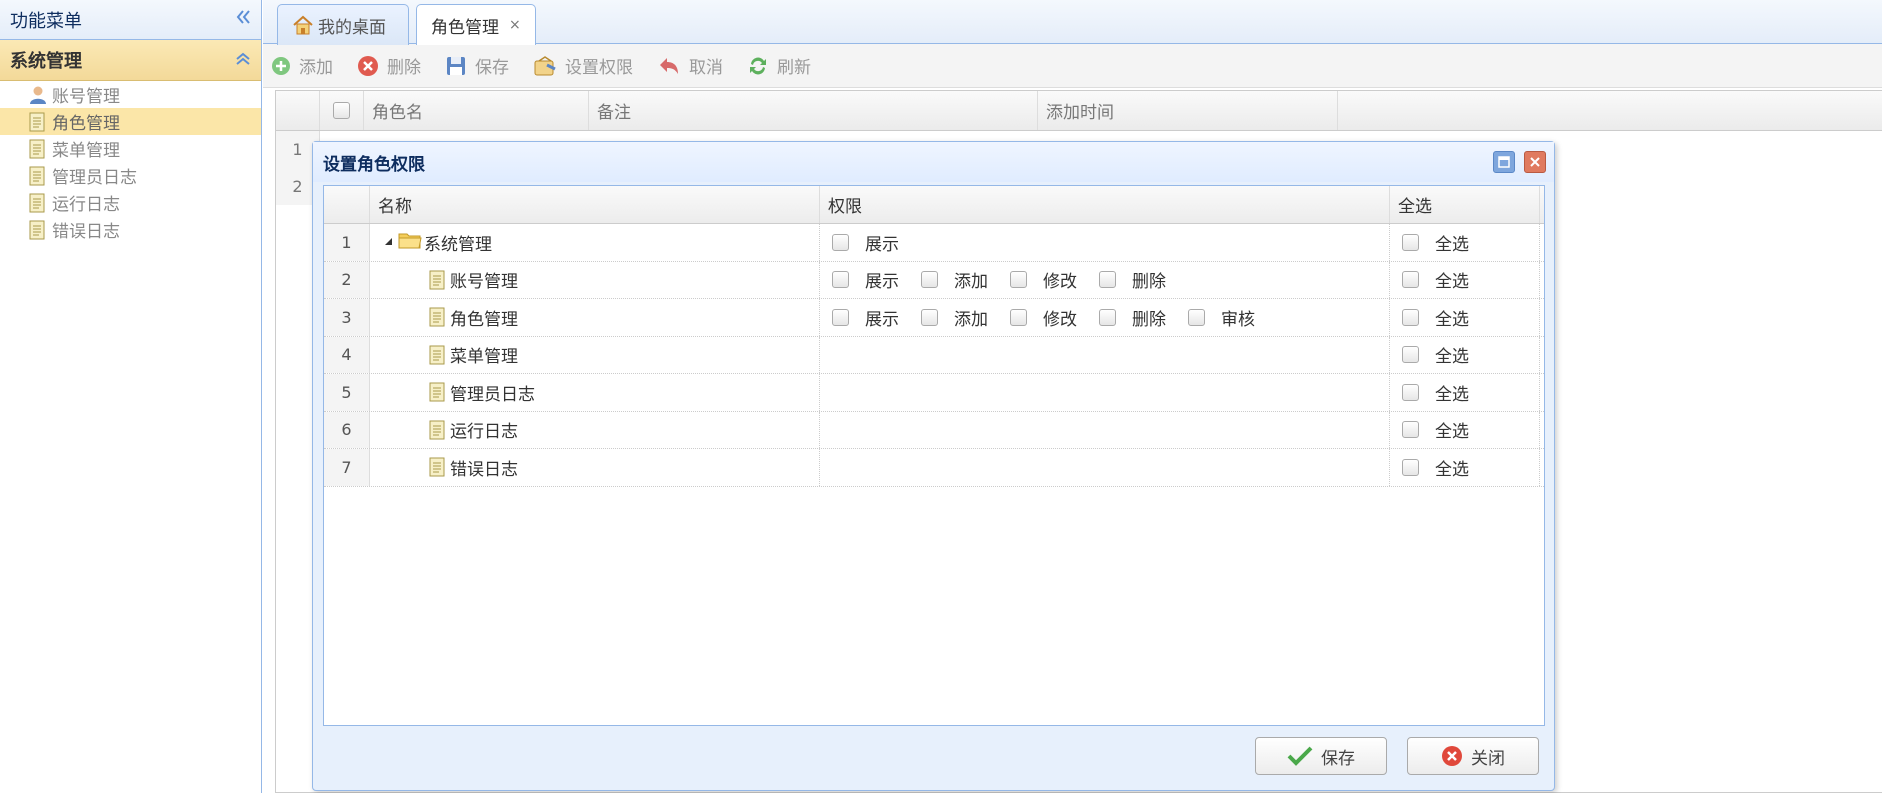 Image resolution: width=1882 pixels, height=793 pixels. What do you see at coordinates (130, 60) in the screenshot?
I see `sidebar-section-header: 系统管理` at bounding box center [130, 60].